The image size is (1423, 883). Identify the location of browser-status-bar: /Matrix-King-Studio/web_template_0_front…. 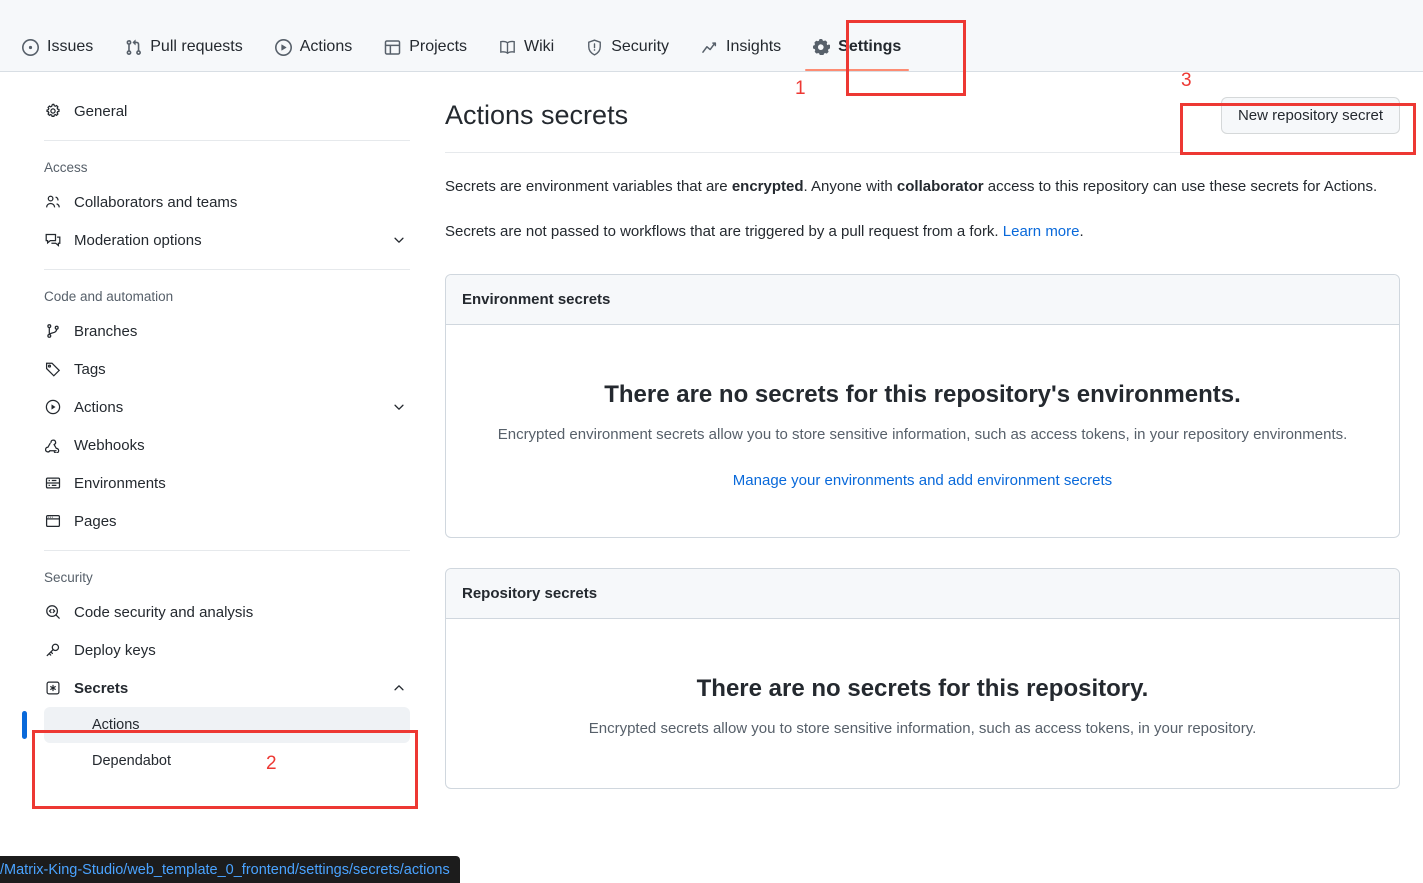
(230, 869).